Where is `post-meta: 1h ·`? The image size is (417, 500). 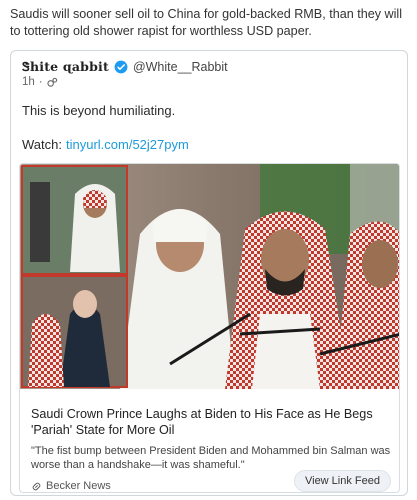 post-meta: 1h · is located at coordinates (40, 82).